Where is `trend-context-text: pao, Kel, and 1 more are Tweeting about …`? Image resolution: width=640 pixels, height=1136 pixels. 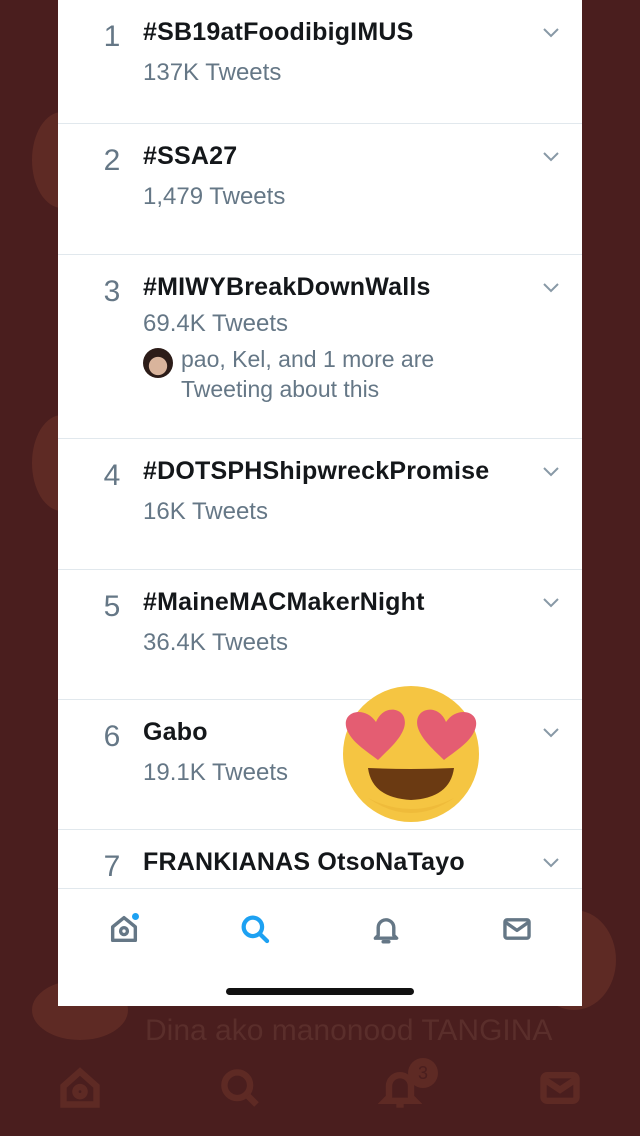 trend-context-text: pao, Kel, and 1 more are Tweeting about … is located at coordinates (308, 374).